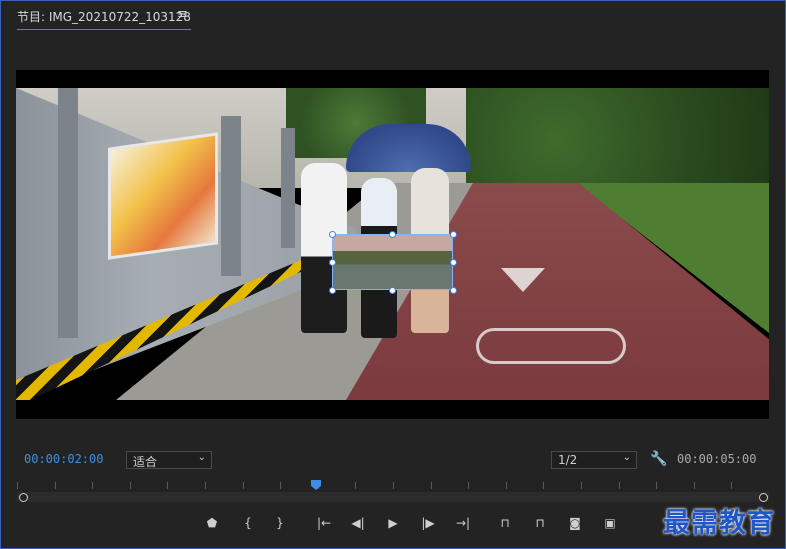 Image resolution: width=786 pixels, height=549 pixels. What do you see at coordinates (610, 523) in the screenshot?
I see `compare-icon: ▣` at bounding box center [610, 523].